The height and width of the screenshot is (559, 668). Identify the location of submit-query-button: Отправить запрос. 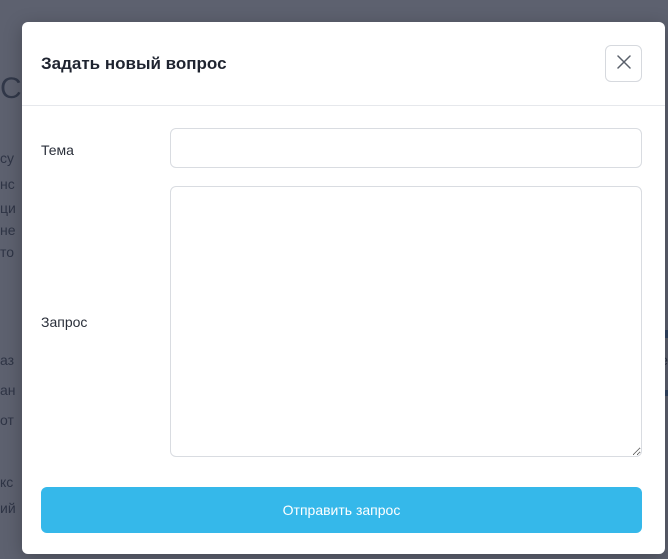
(341, 510).